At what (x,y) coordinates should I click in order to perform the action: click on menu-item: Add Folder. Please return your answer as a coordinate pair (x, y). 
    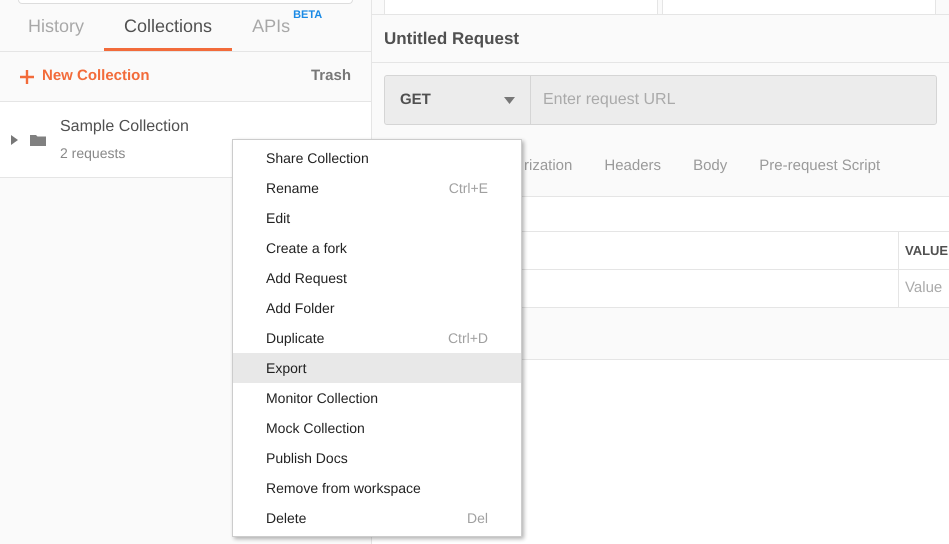
    Looking at the image, I should click on (377, 308).